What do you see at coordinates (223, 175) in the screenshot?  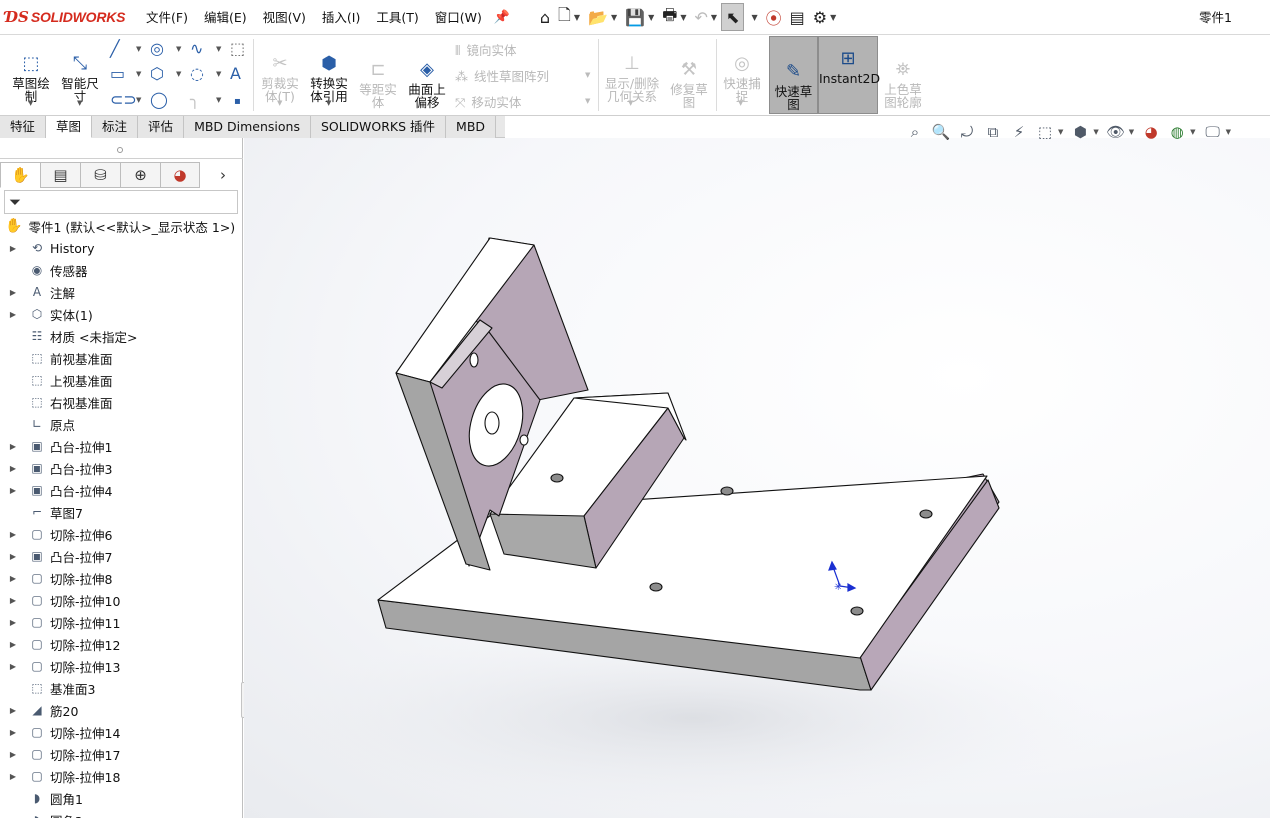 I see `panel-tabs-arrow-icon: ›` at bounding box center [223, 175].